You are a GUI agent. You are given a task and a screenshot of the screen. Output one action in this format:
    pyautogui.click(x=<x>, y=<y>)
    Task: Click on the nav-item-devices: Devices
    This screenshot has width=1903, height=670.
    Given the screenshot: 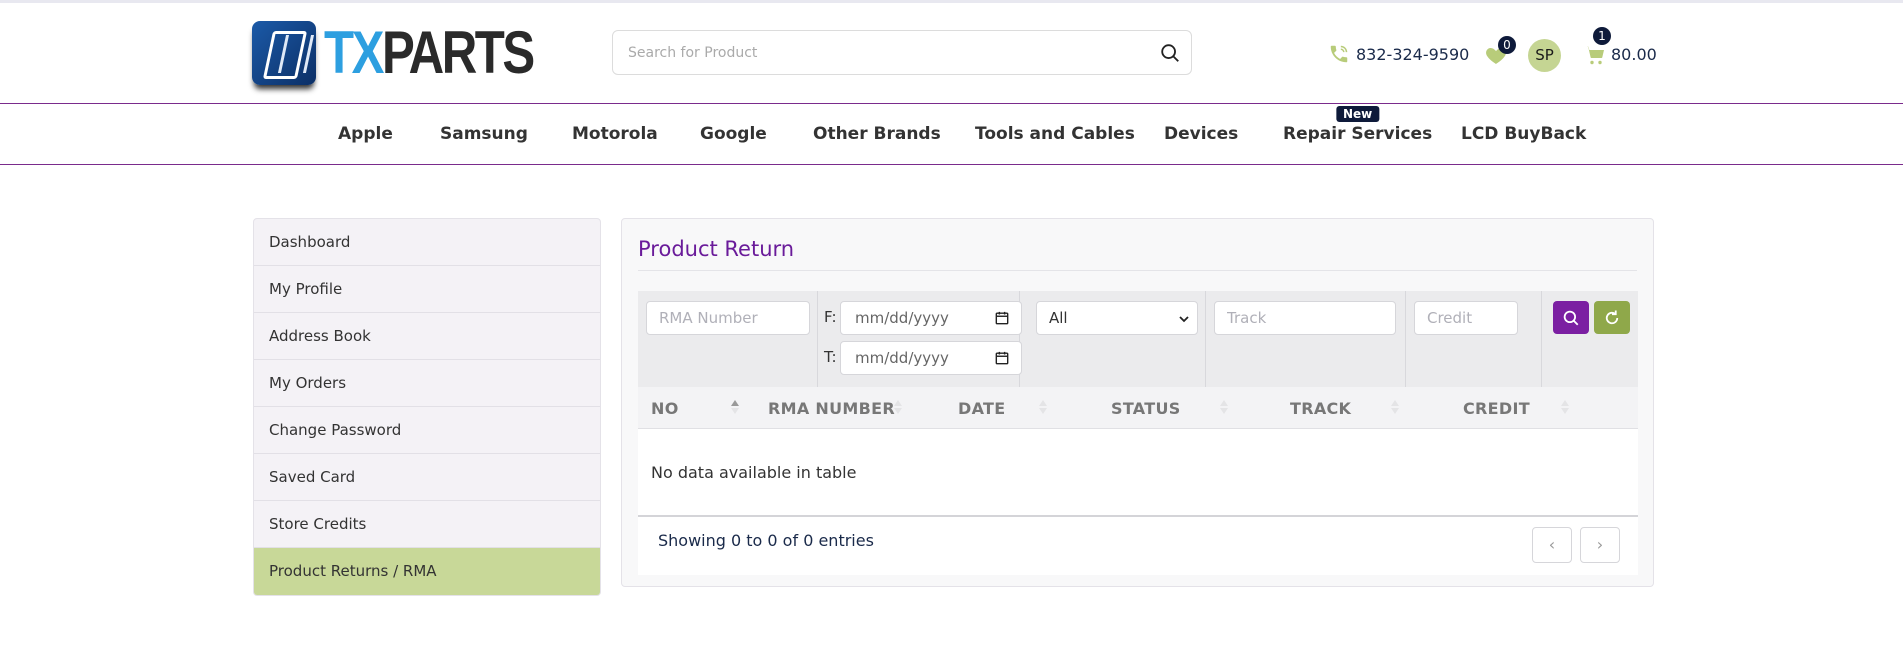 What is the action you would take?
    pyautogui.click(x=1201, y=134)
    